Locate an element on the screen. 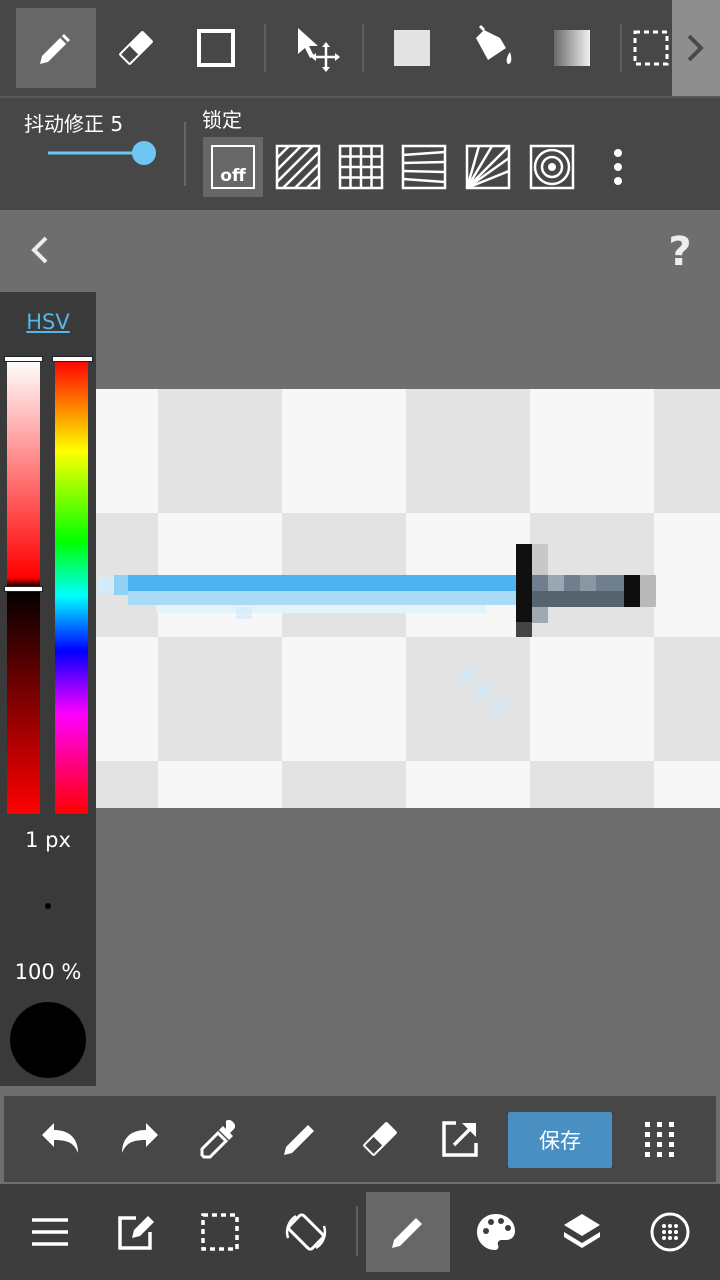 Image resolution: width=720 pixels, height=1280 pixels. more-tools-button is located at coordinates (696, 48).